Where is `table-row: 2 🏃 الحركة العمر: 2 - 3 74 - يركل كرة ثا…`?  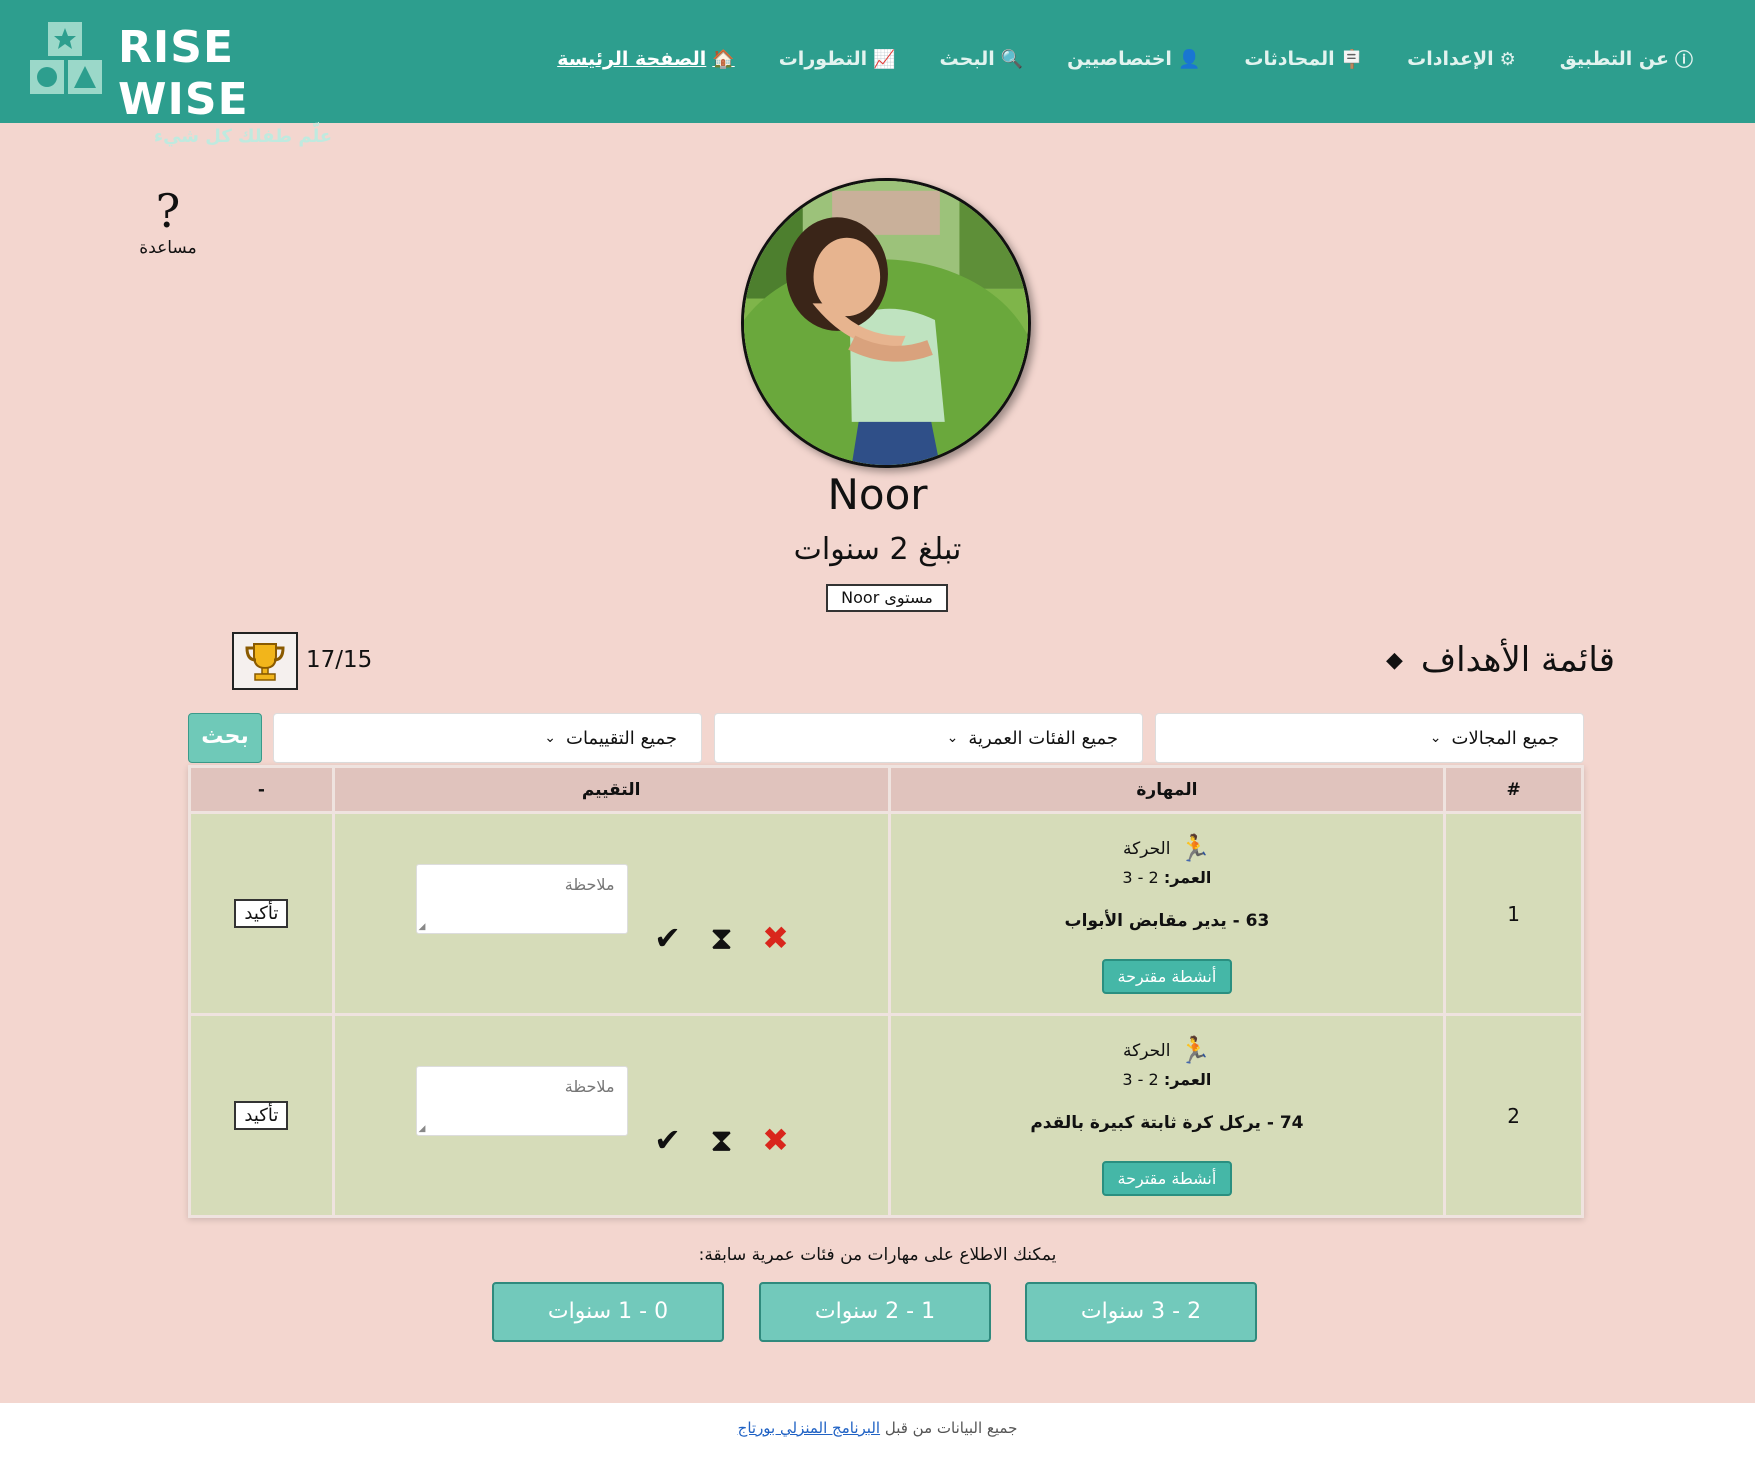 table-row: 2 🏃 الحركة العمر: 2 - 3 74 - يركل كرة ثا… is located at coordinates (886, 1115).